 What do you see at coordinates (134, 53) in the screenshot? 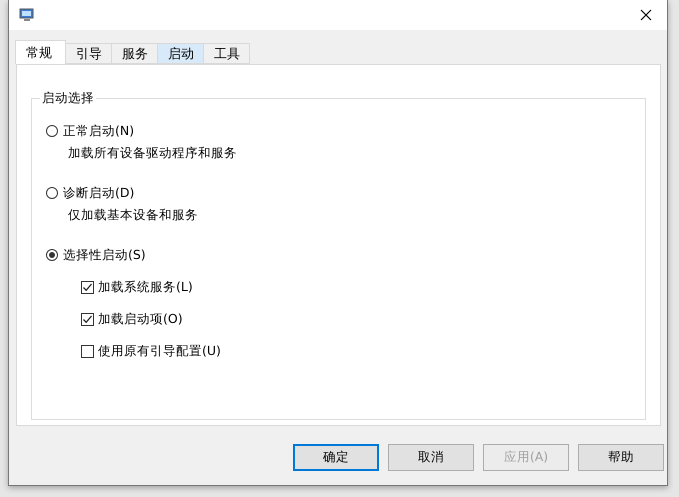
I see `tab: 服务` at bounding box center [134, 53].